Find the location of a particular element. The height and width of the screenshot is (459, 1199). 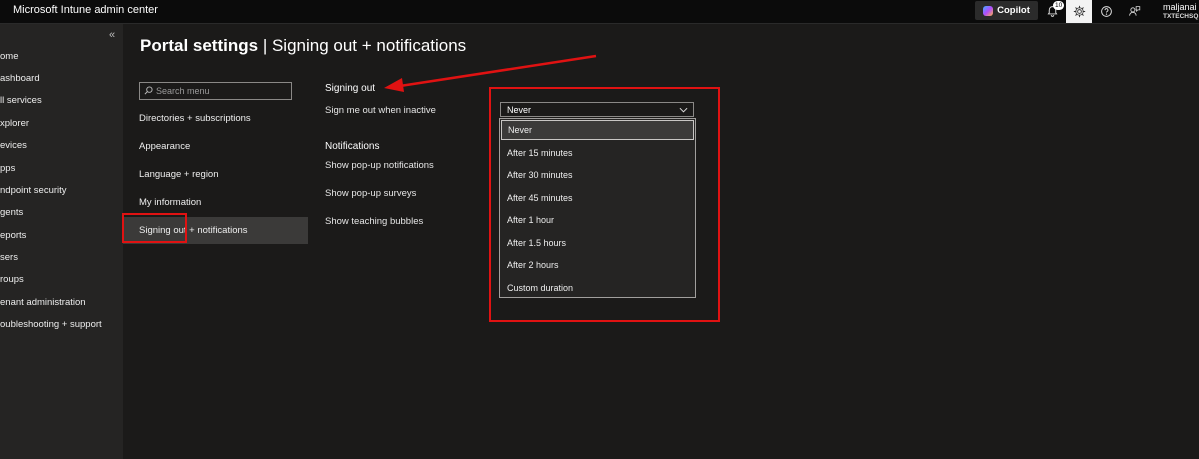

nav-item-troubleshooting-support: oubleshooting + support is located at coordinates (51, 324).